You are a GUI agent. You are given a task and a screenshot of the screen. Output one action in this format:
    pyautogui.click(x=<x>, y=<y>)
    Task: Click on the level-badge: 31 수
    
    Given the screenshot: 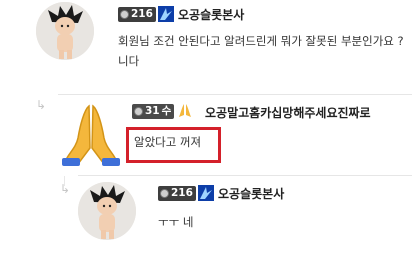 What is the action you would take?
    pyautogui.click(x=162, y=111)
    